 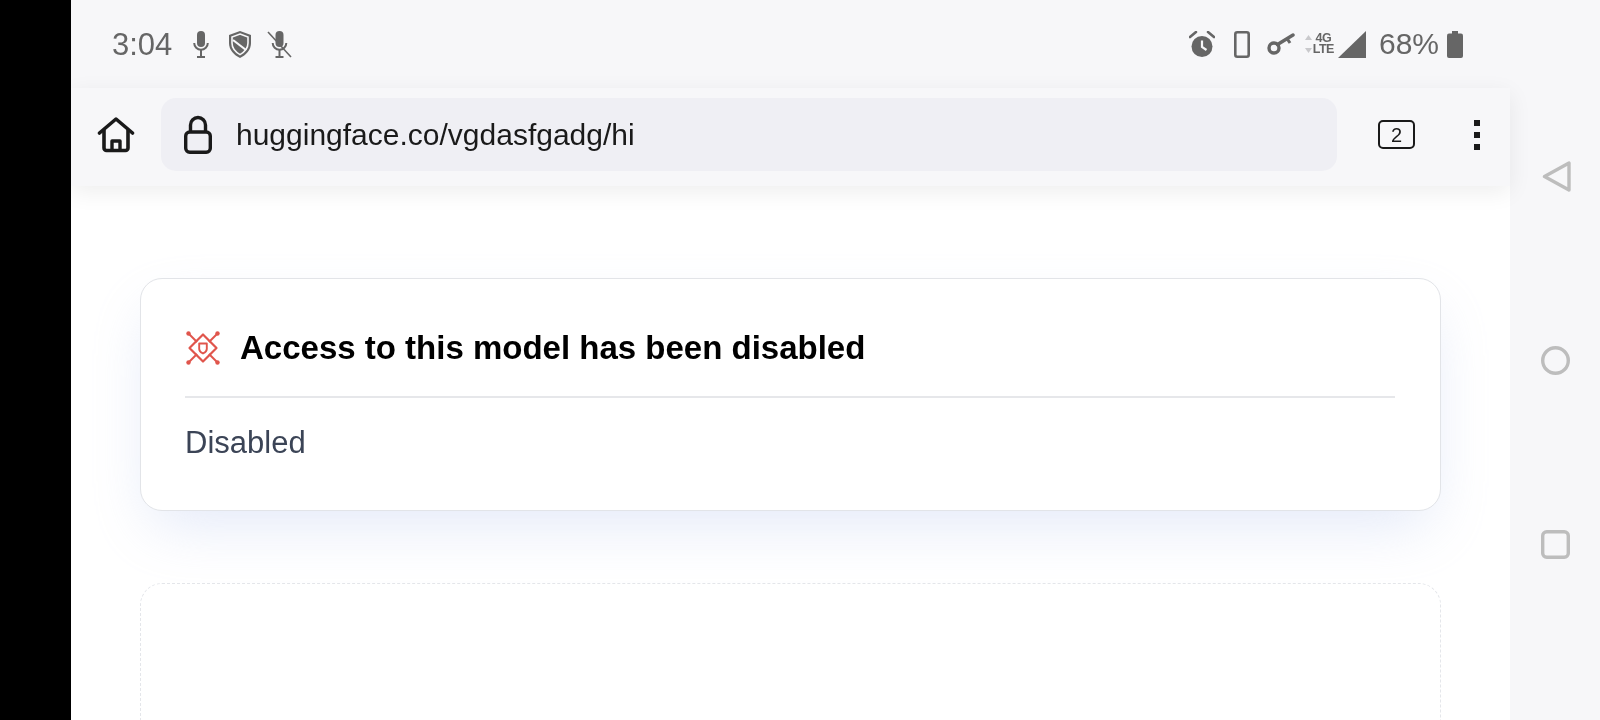 I want to click on home-circle-icon, so click(x=1555, y=360).